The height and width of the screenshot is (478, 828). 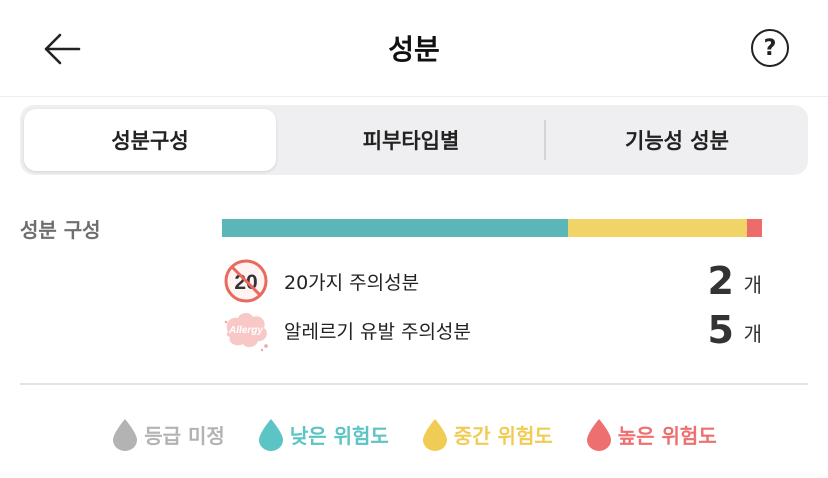 What do you see at coordinates (246, 281) in the screenshot?
I see `no-20-icon: 20` at bounding box center [246, 281].